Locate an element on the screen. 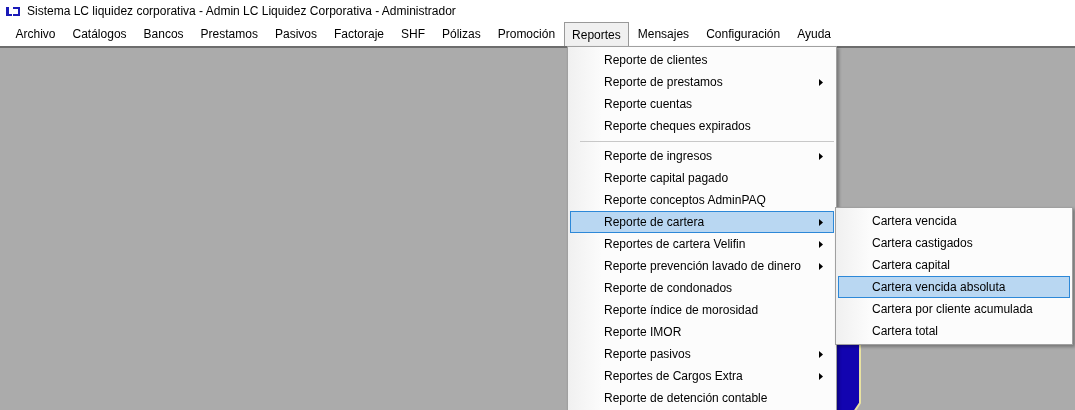 This screenshot has height=410, width=1075. menu-item: Reporte índice de morosidad is located at coordinates (702, 310).